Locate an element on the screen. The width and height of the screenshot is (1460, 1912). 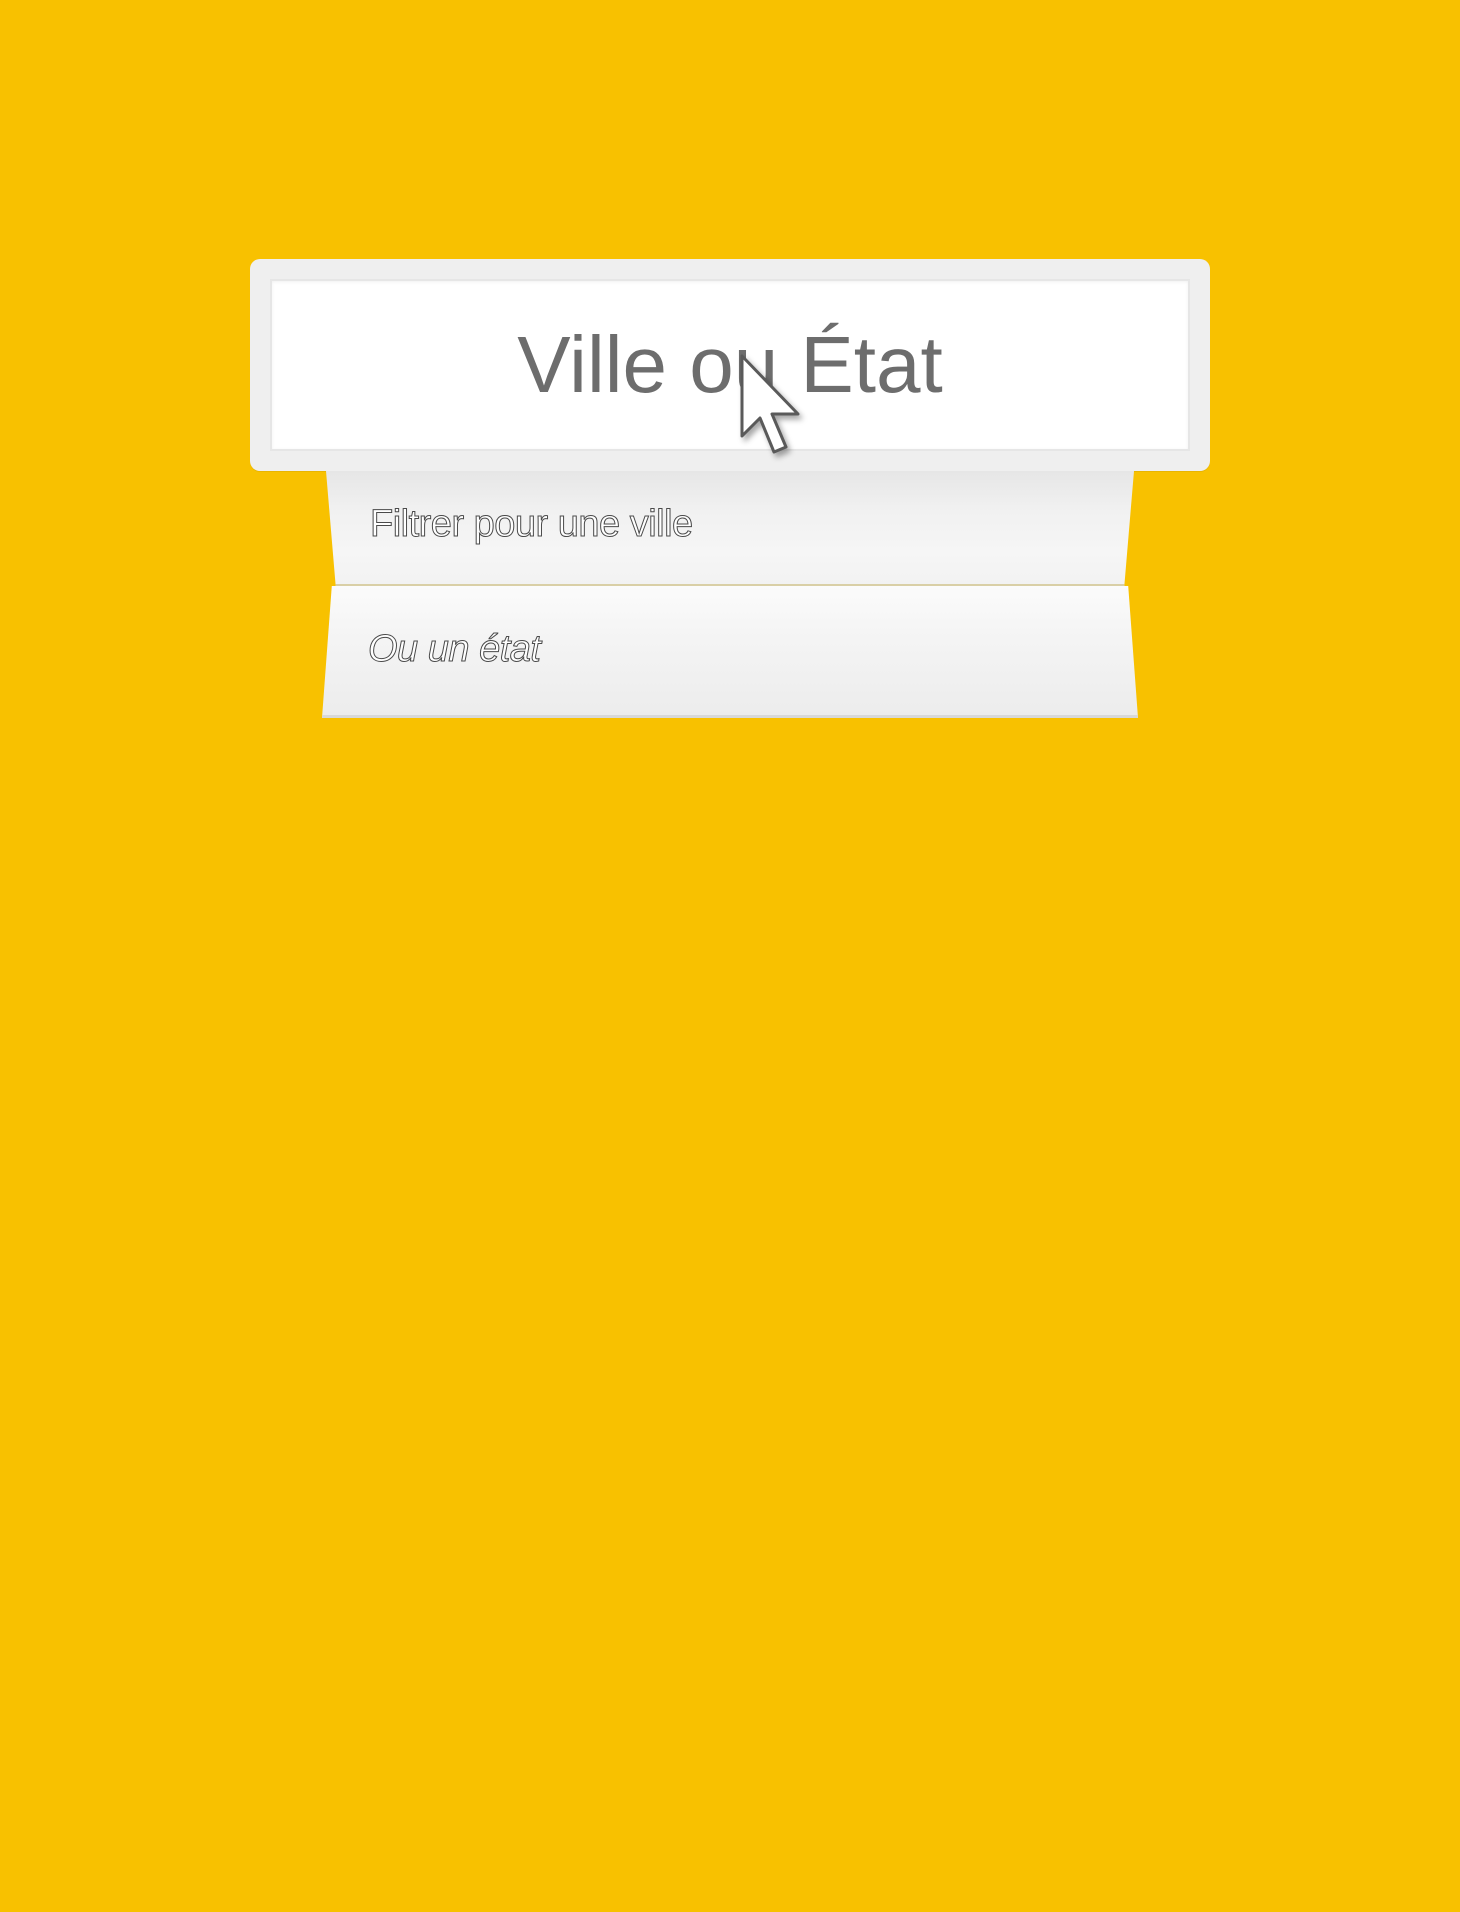
city-or-state-input is located at coordinates (730, 365).